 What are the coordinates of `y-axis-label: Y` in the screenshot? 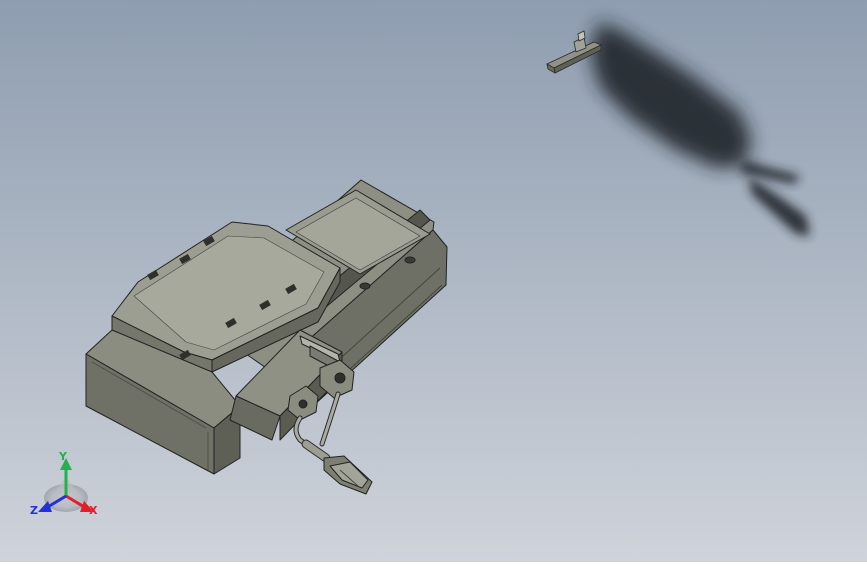 It's located at (63, 456).